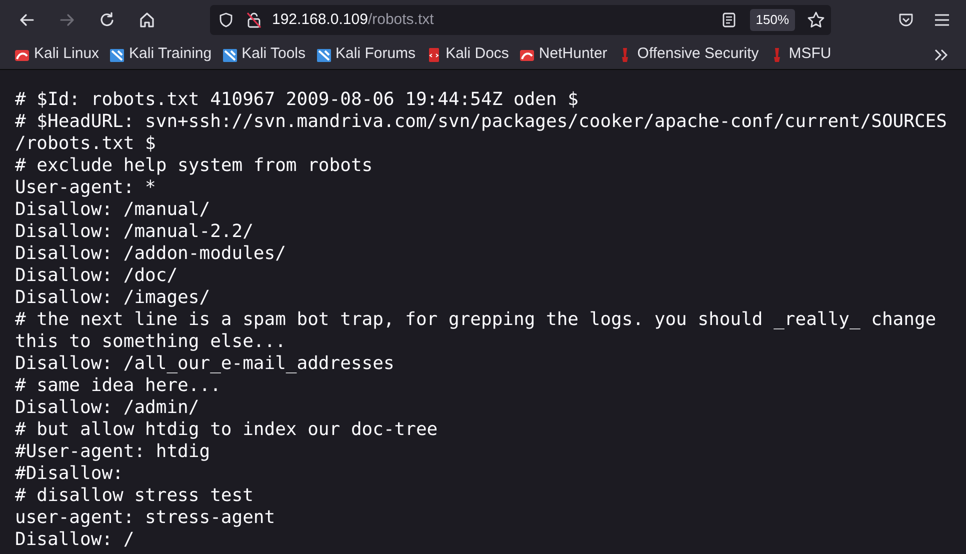  Describe the element at coordinates (772, 20) in the screenshot. I see `zoom-level-button: 150%` at that location.